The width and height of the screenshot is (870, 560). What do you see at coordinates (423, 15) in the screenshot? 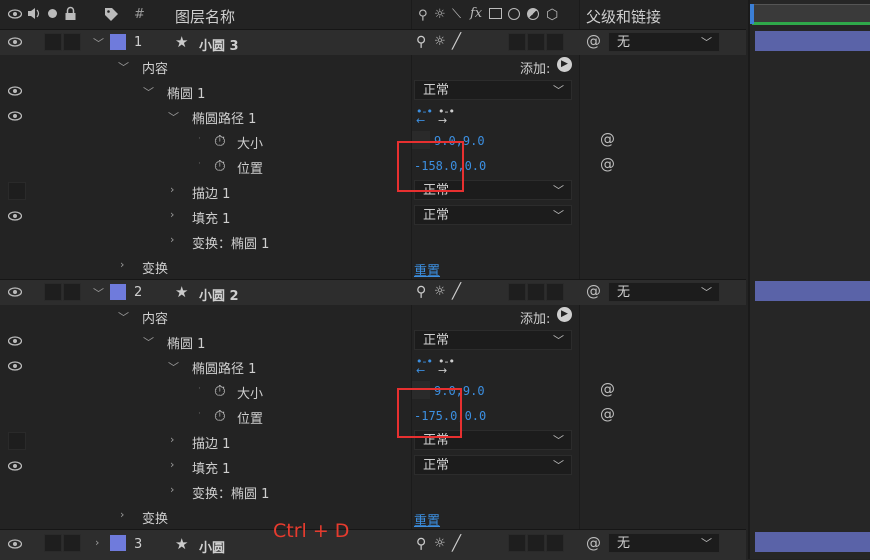
I see `shy-switch-icon: ⚲` at bounding box center [423, 15].